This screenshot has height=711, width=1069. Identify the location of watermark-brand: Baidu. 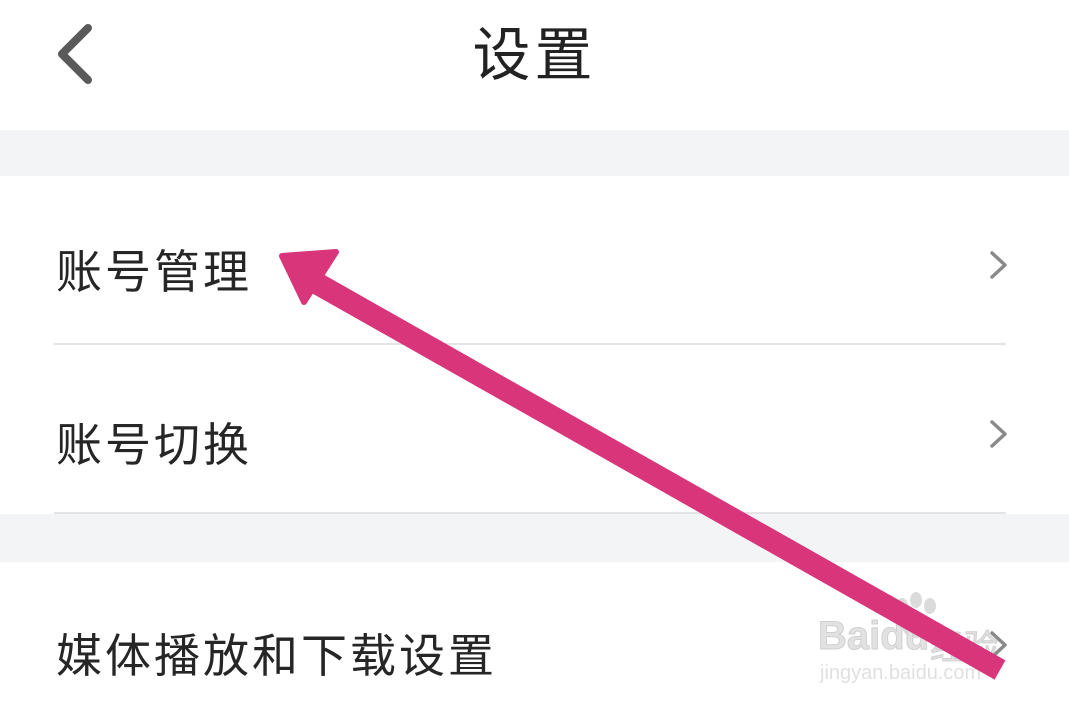
(873, 636).